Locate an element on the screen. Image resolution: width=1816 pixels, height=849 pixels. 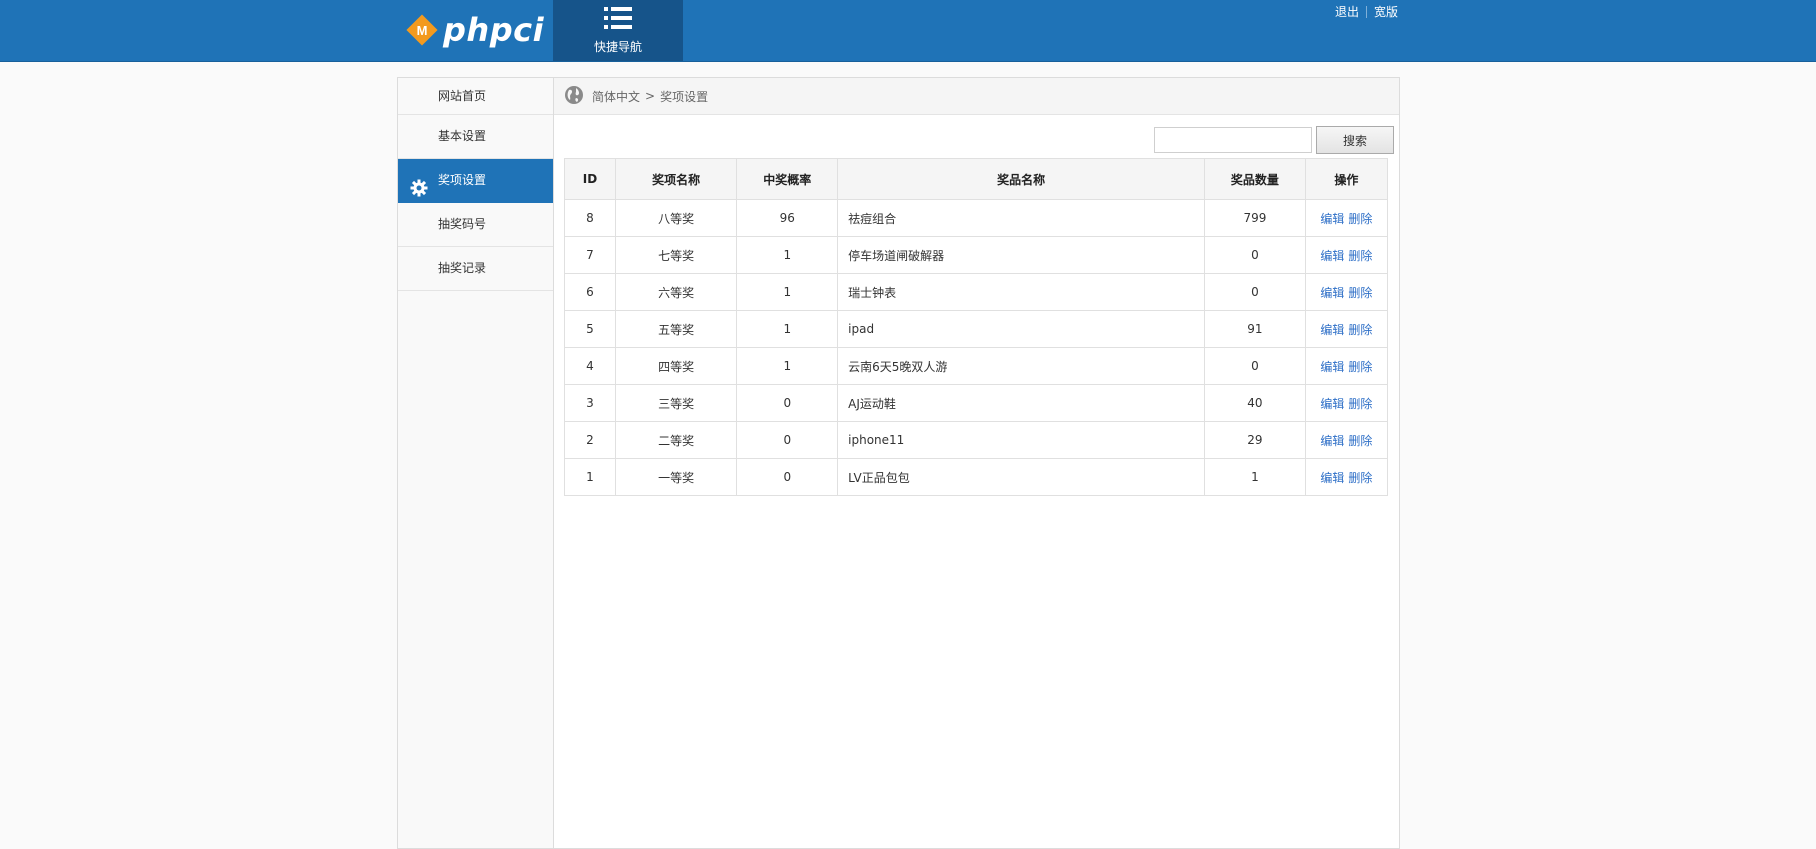
sidebar-item-basic-settings: 基本设置 is located at coordinates (475, 137).